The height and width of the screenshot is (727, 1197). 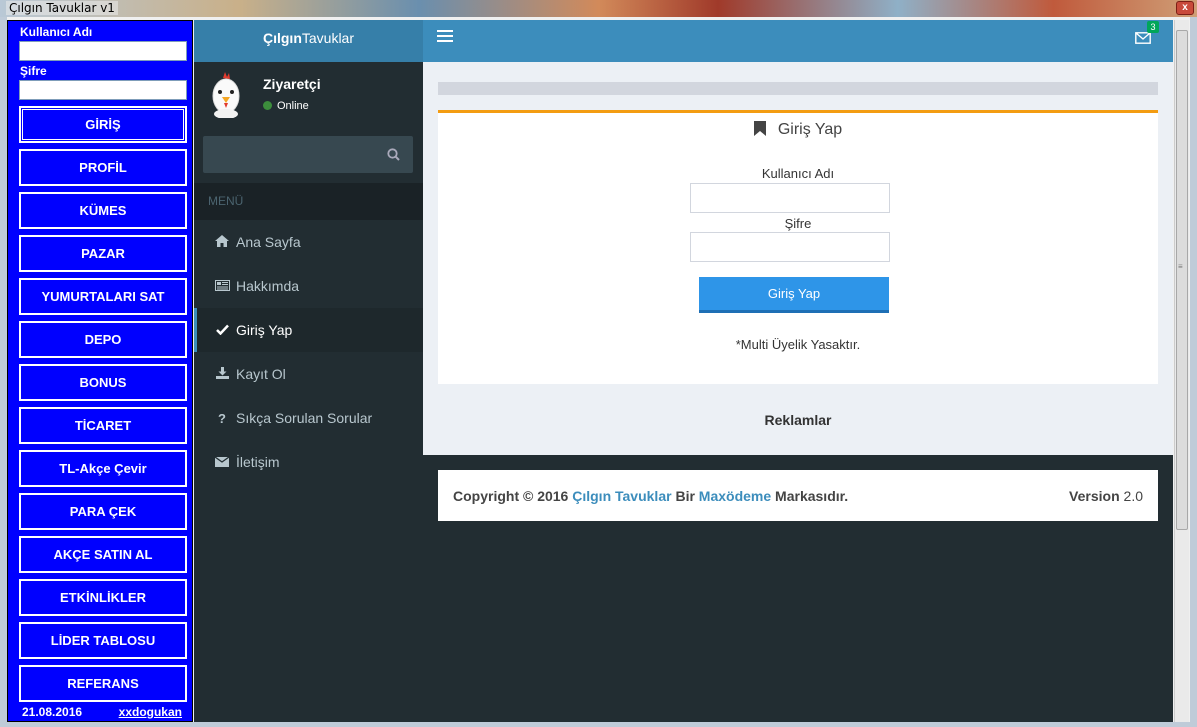 What do you see at coordinates (328, 38) in the screenshot?
I see `logo-rest: Tavuklar` at bounding box center [328, 38].